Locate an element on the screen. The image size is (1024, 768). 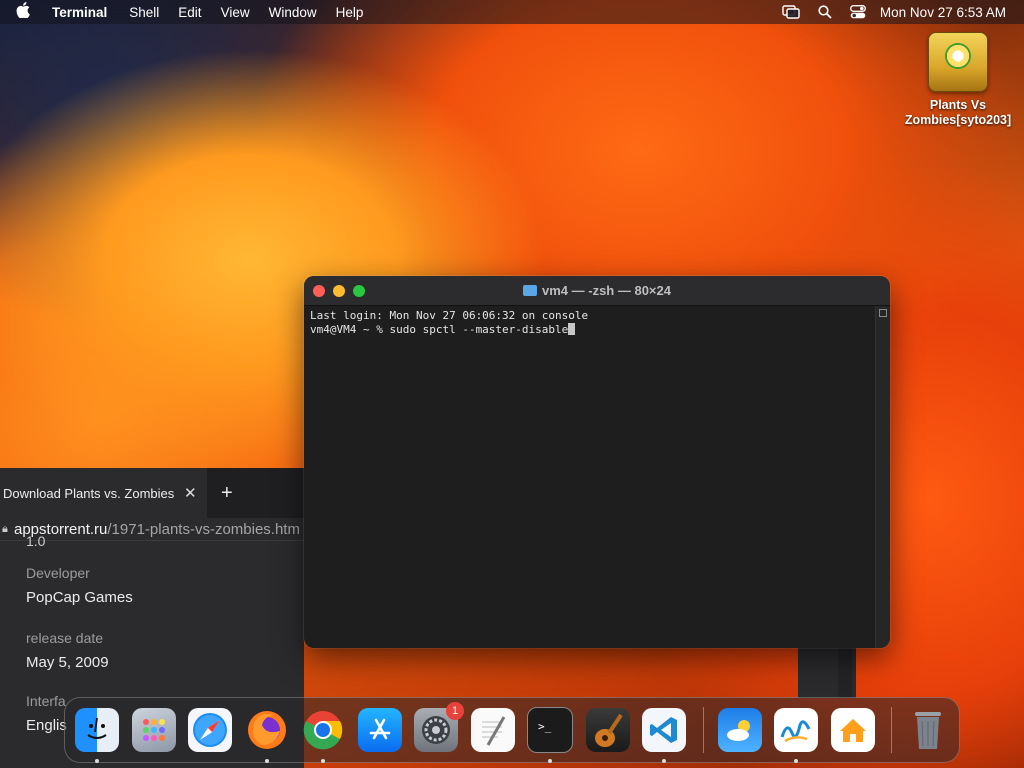
trash-icon is located at coordinates (928, 730).